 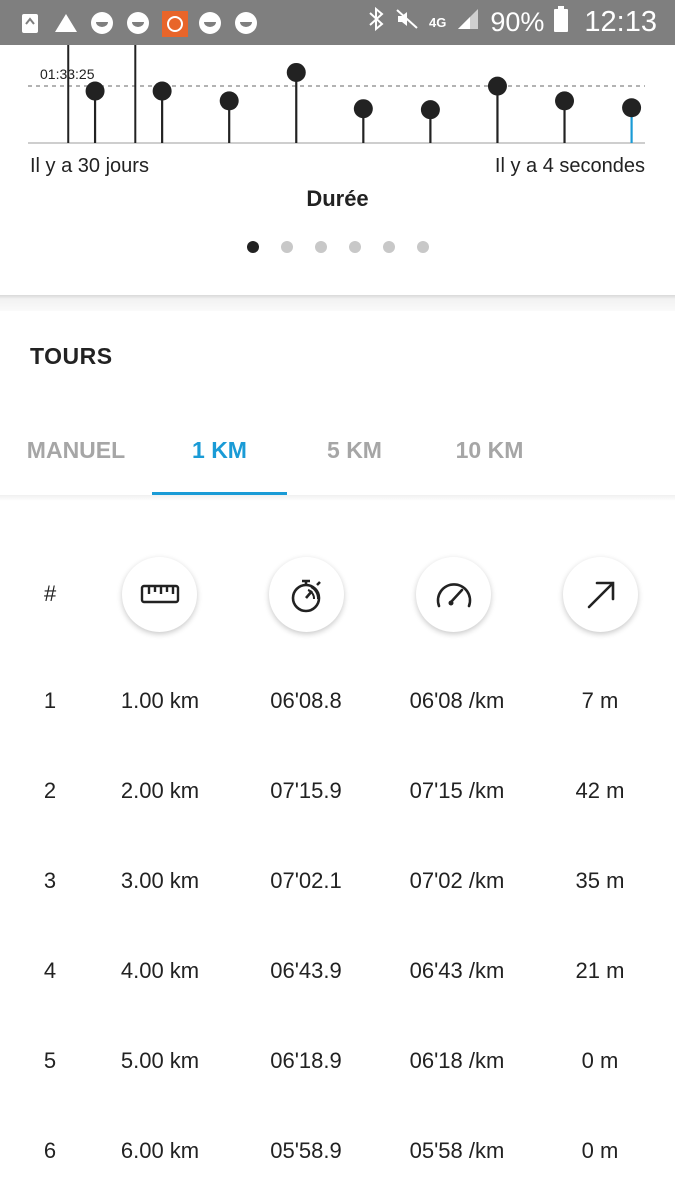 What do you see at coordinates (306, 970) in the screenshot?
I see `lap-time: 06'43.9` at bounding box center [306, 970].